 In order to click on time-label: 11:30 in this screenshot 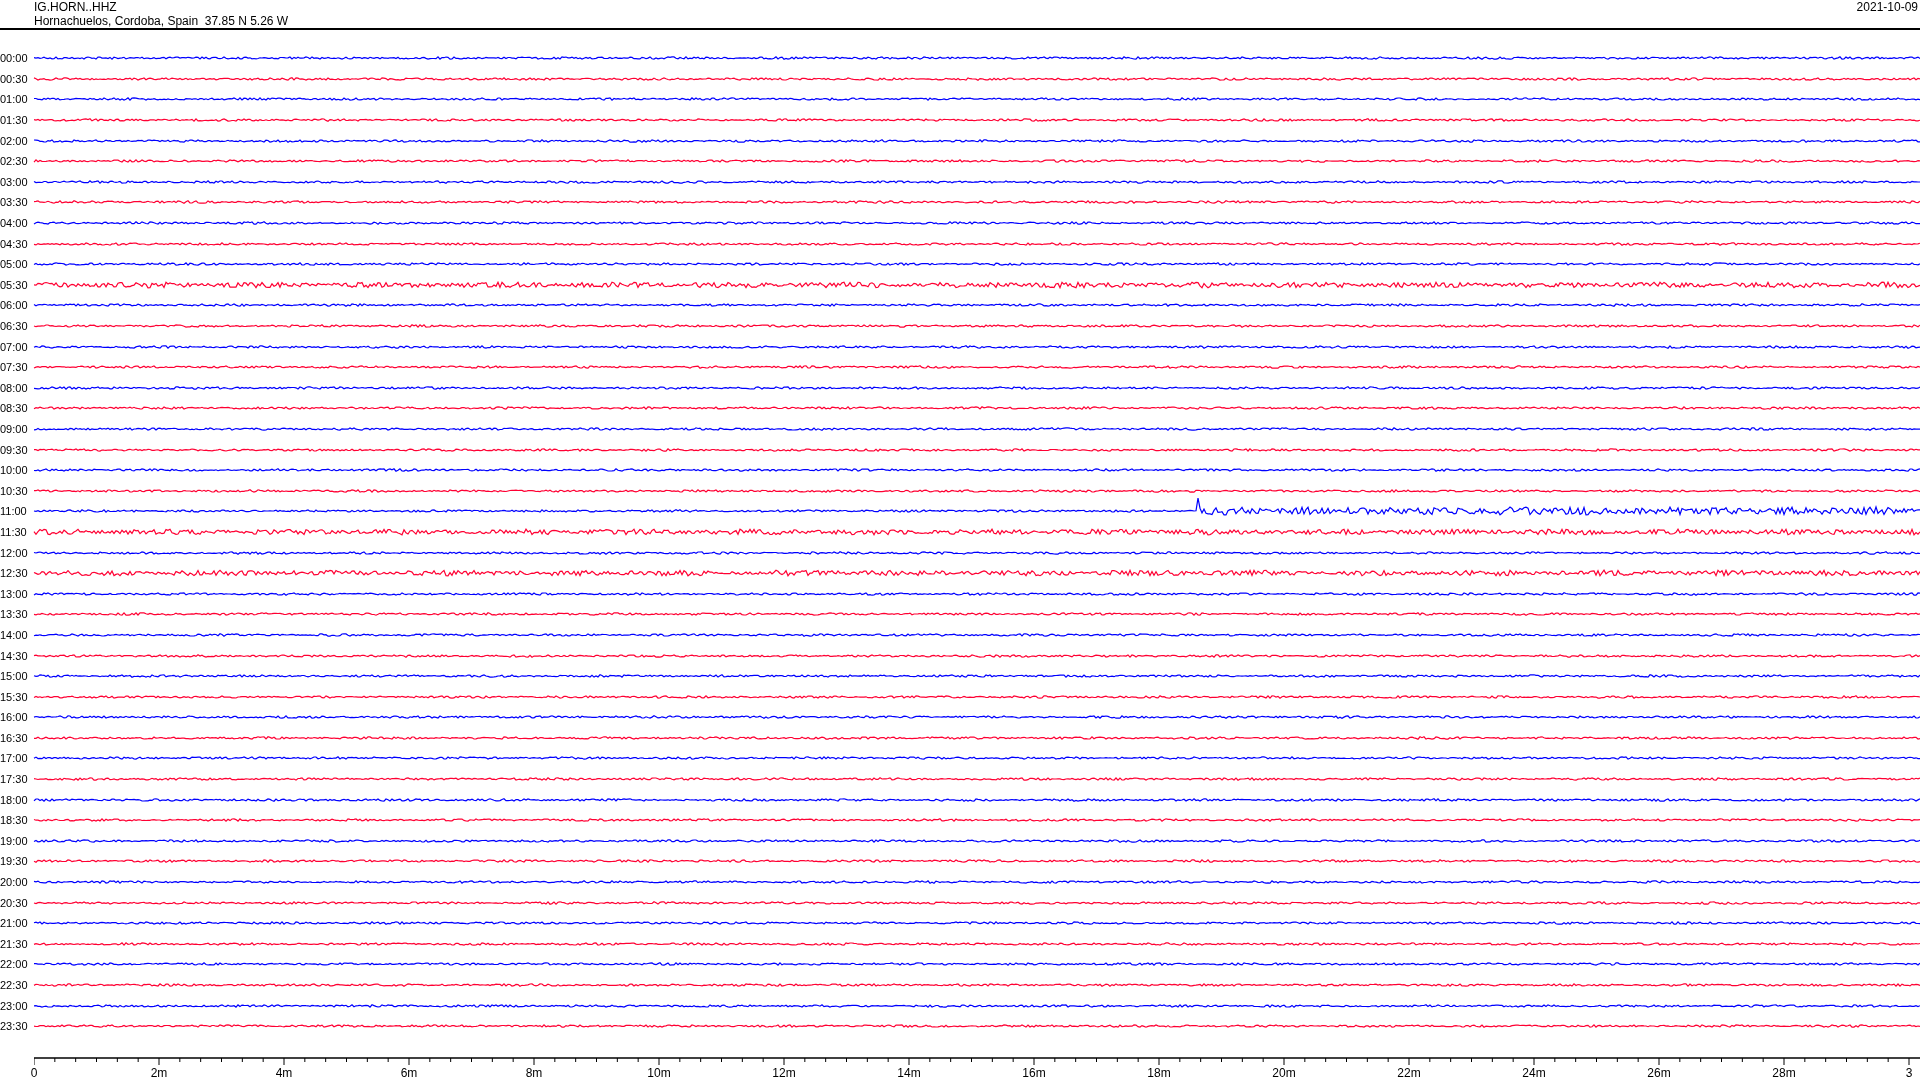, I will do `click(14, 531)`.